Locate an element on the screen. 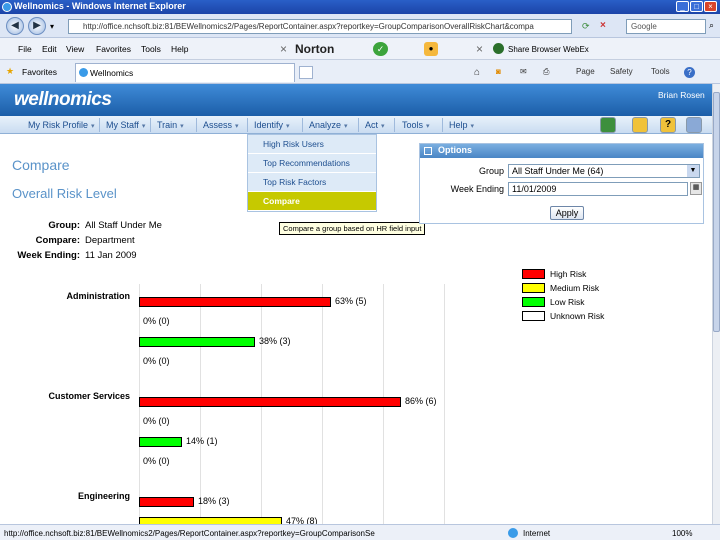 Image resolution: width=720 pixels, height=540 pixels. favorites-star-icon: ★ is located at coordinates (10, 71).